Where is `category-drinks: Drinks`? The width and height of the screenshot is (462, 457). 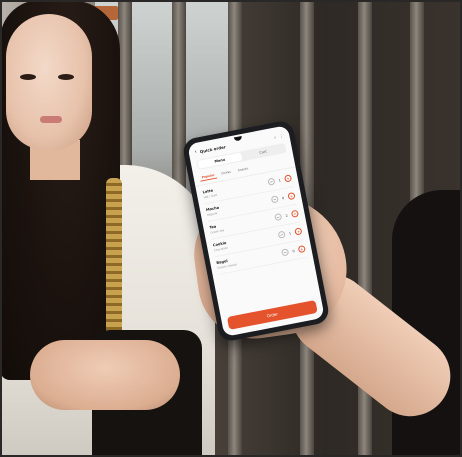 category-drinks: Drinks is located at coordinates (226, 172).